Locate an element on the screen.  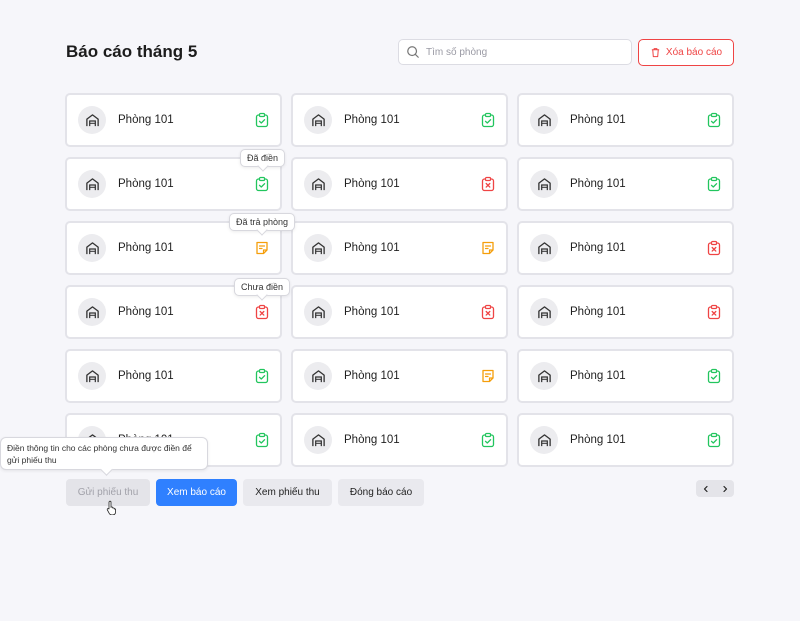
prev-page-button is located at coordinates (705, 488).